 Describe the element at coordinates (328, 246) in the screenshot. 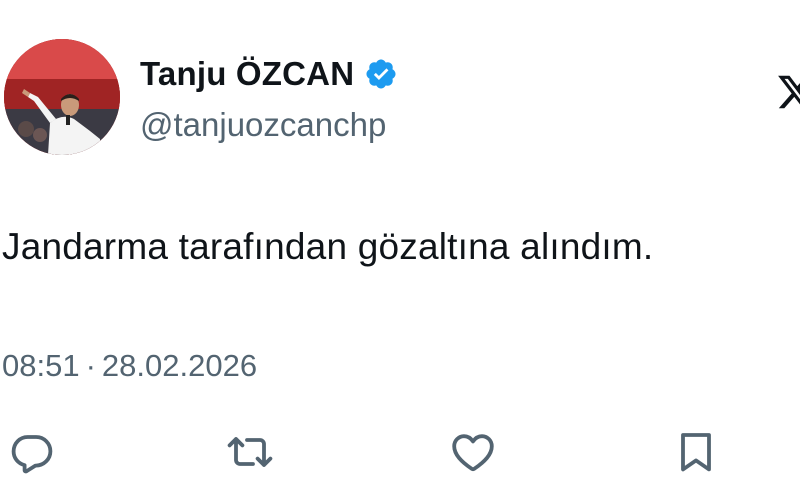

I see `tweet-text: Jandarma tarafından gözaltına alındım.` at that location.